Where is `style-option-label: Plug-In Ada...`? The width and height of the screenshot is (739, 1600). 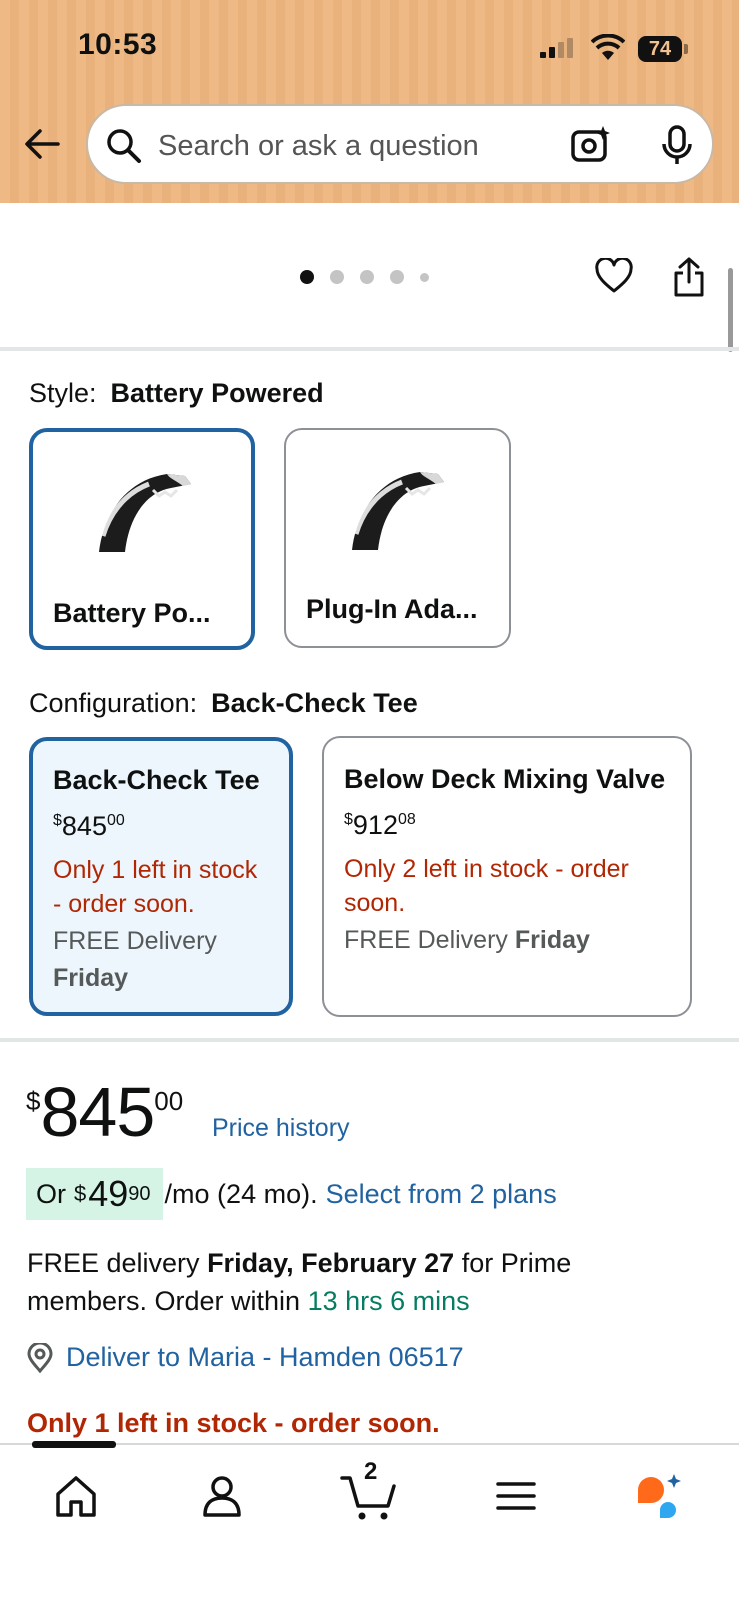 style-option-label: Plug-In Ada... is located at coordinates (392, 609).